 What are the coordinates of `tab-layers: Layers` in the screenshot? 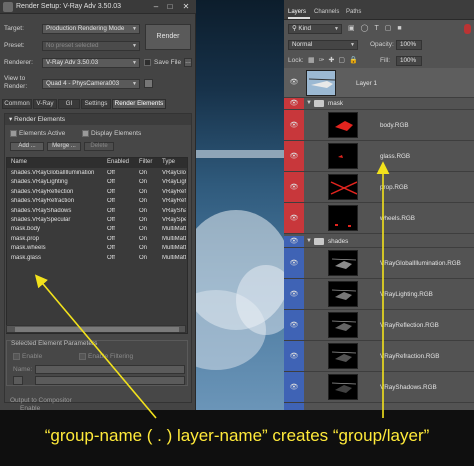 It's located at (297, 12).